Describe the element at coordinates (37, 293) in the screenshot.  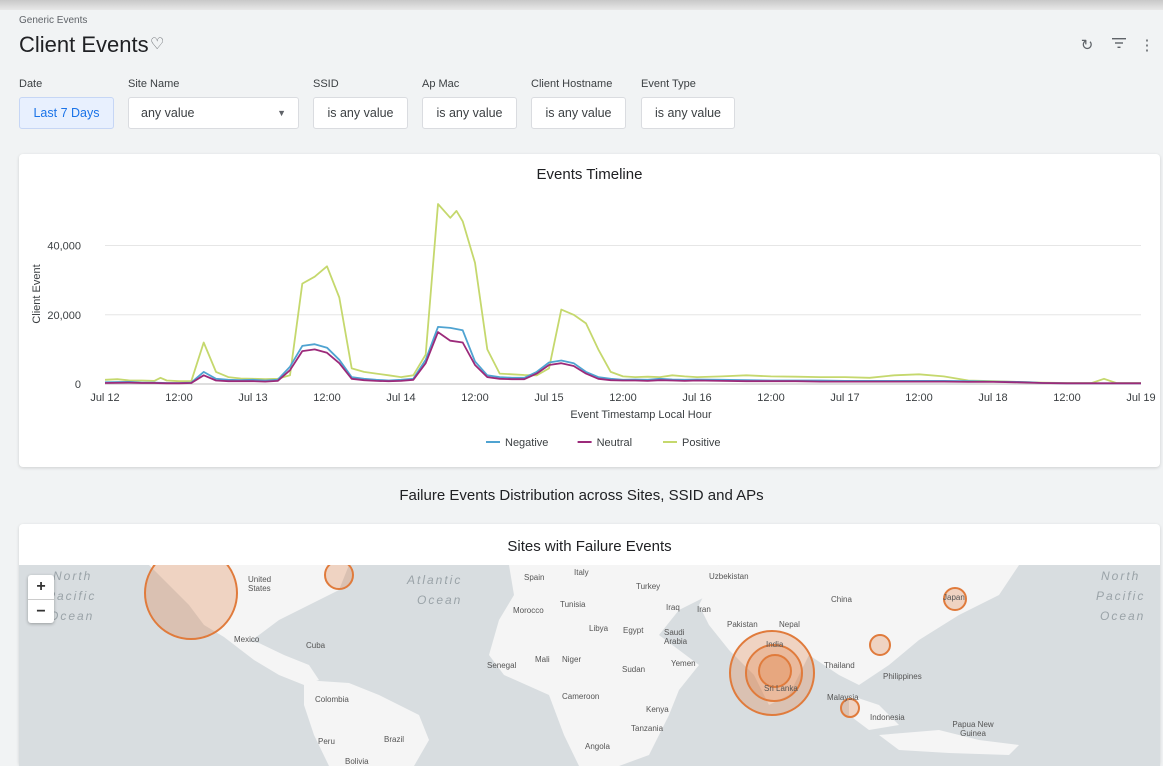
I see `y-axis-label: Client Event` at that location.